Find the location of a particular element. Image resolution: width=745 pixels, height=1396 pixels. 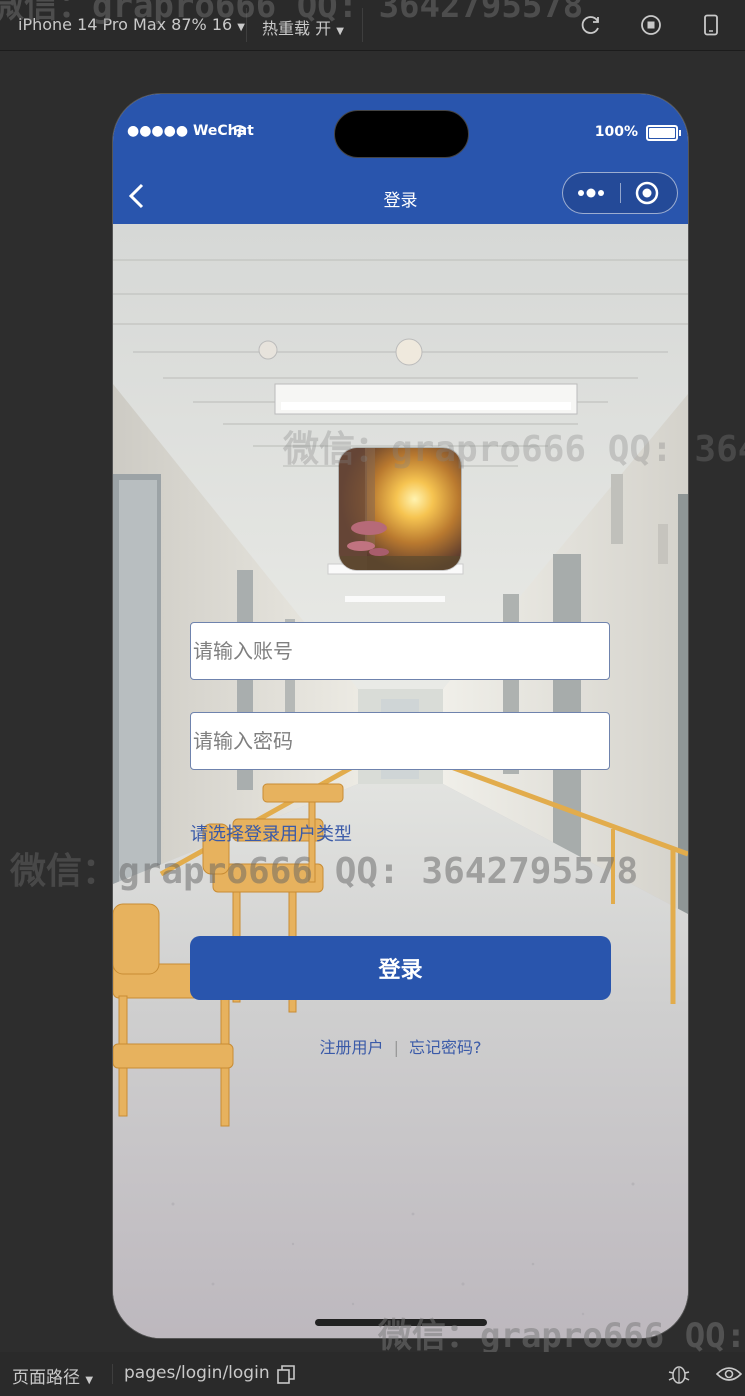

devtools-toolbar: iPhone 14 Pro Max 87% 16 ▼ 热重载 开 ▼ is located at coordinates (372, 25).